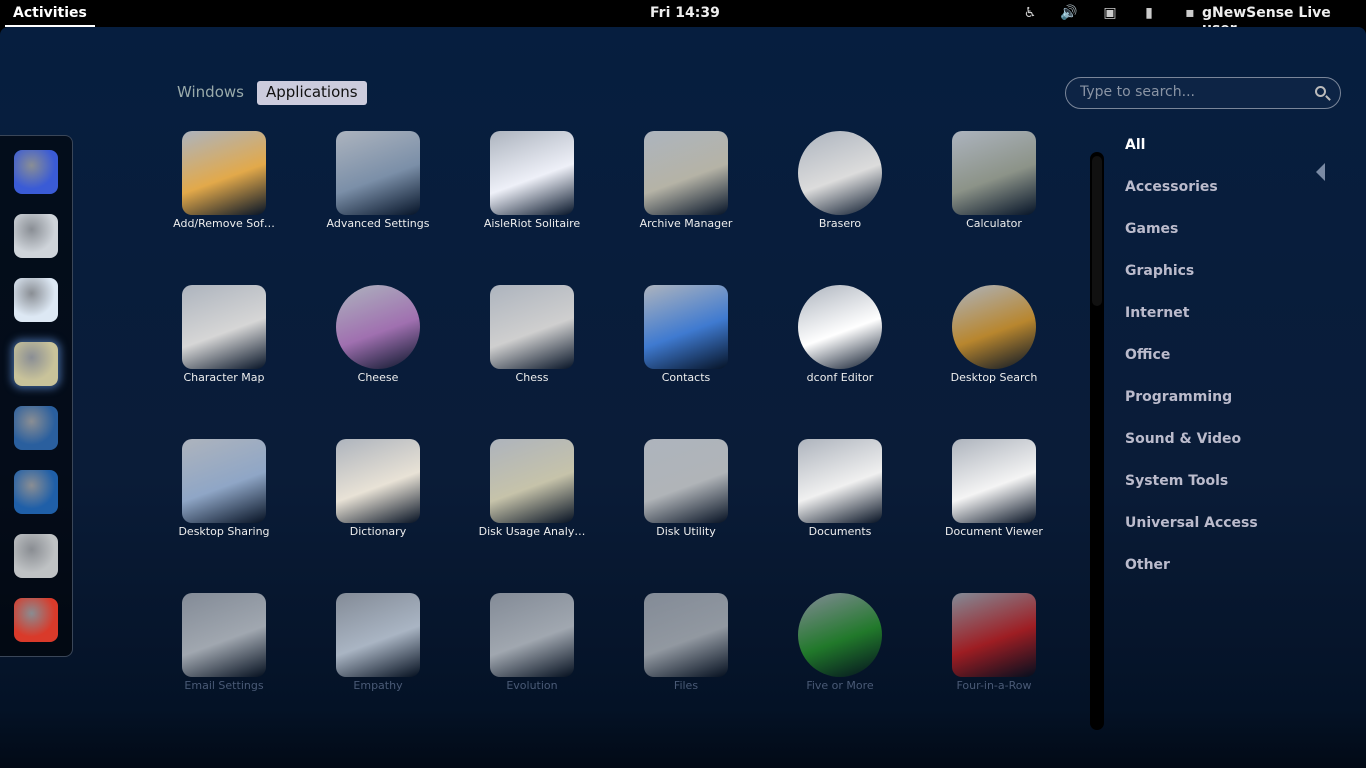 This screenshot has height=768, width=1366. I want to click on activities-button: Activities, so click(50, 13).